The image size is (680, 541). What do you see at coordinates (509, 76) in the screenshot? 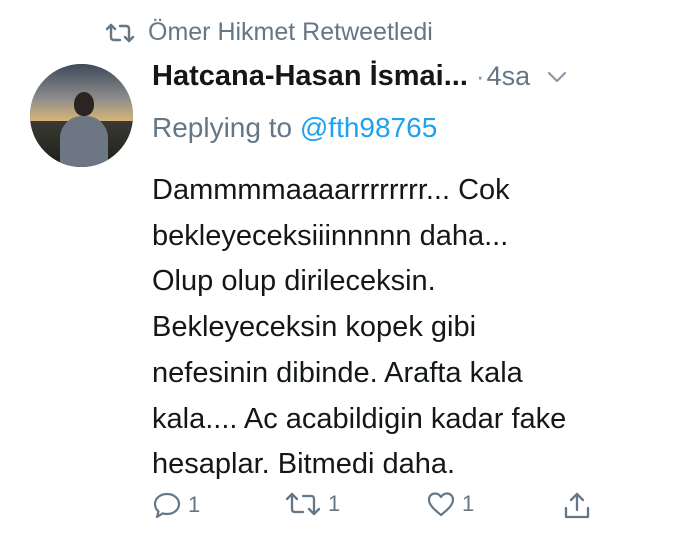
I see `timestamp: 4sa` at bounding box center [509, 76].